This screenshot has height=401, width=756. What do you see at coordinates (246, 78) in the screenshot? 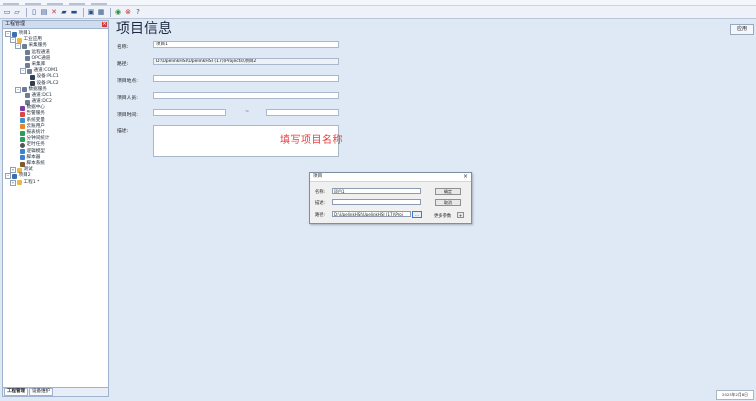
I see `location-field` at bounding box center [246, 78].